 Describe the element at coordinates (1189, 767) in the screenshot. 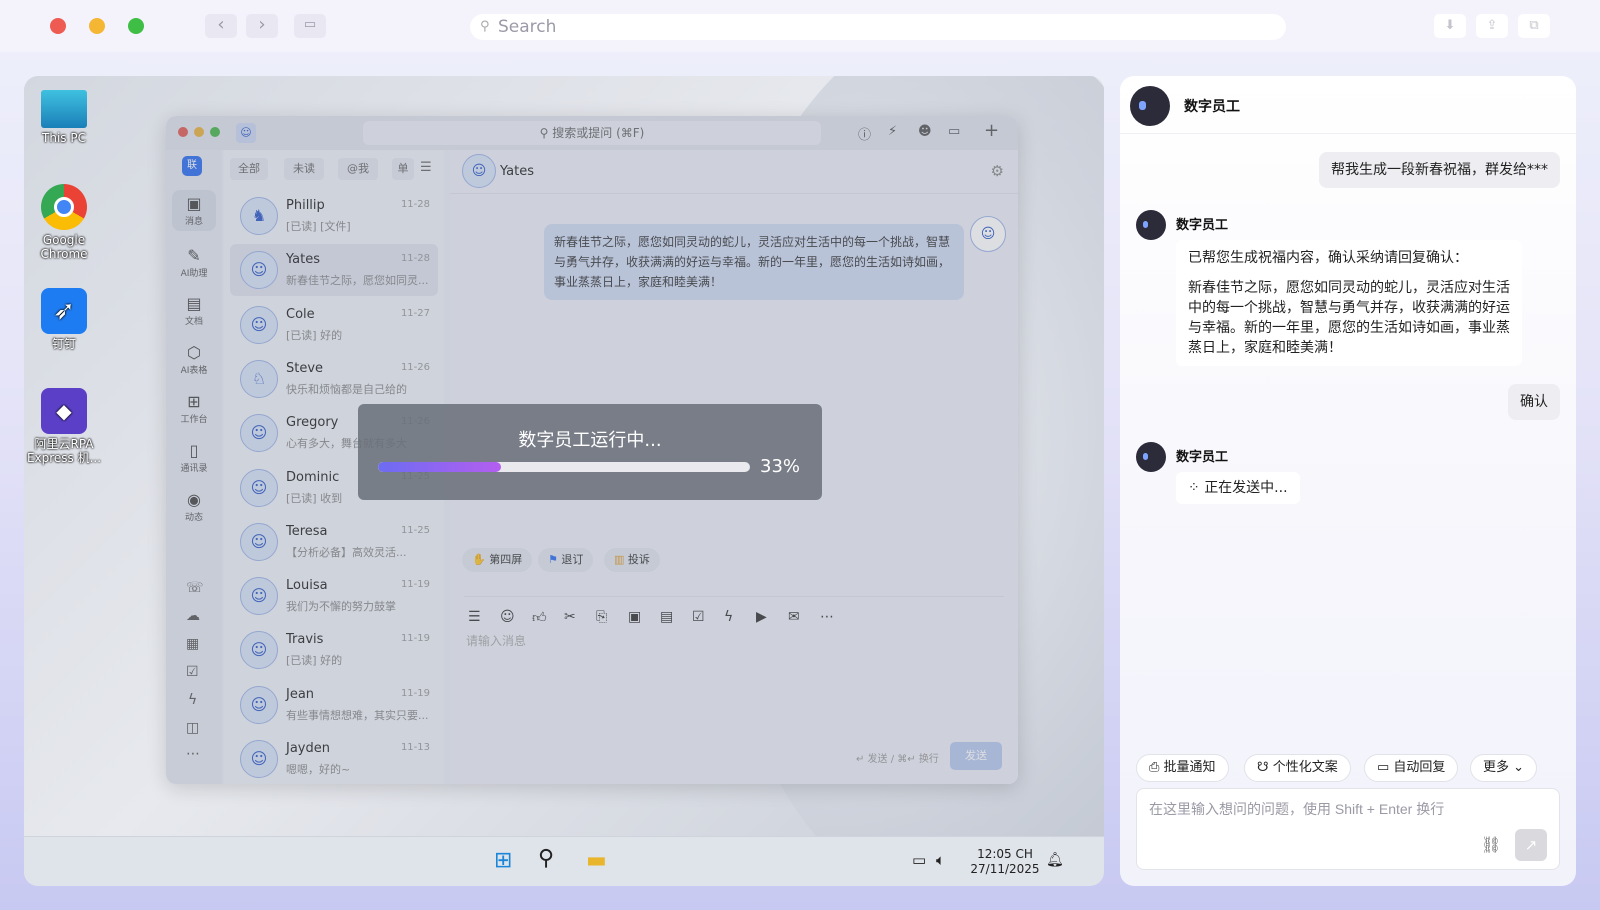

I see `chip-label: 批量通知` at that location.